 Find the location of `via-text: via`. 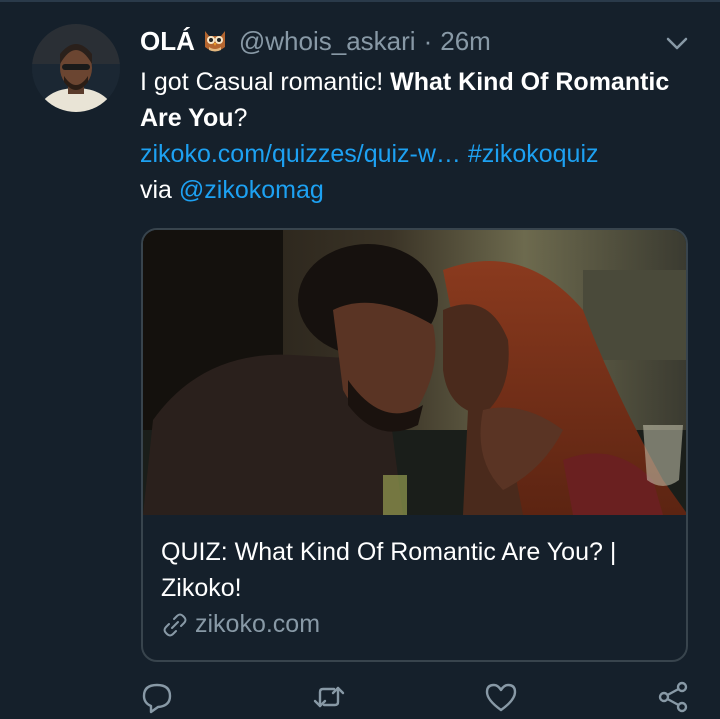

via-text: via is located at coordinates (159, 190).